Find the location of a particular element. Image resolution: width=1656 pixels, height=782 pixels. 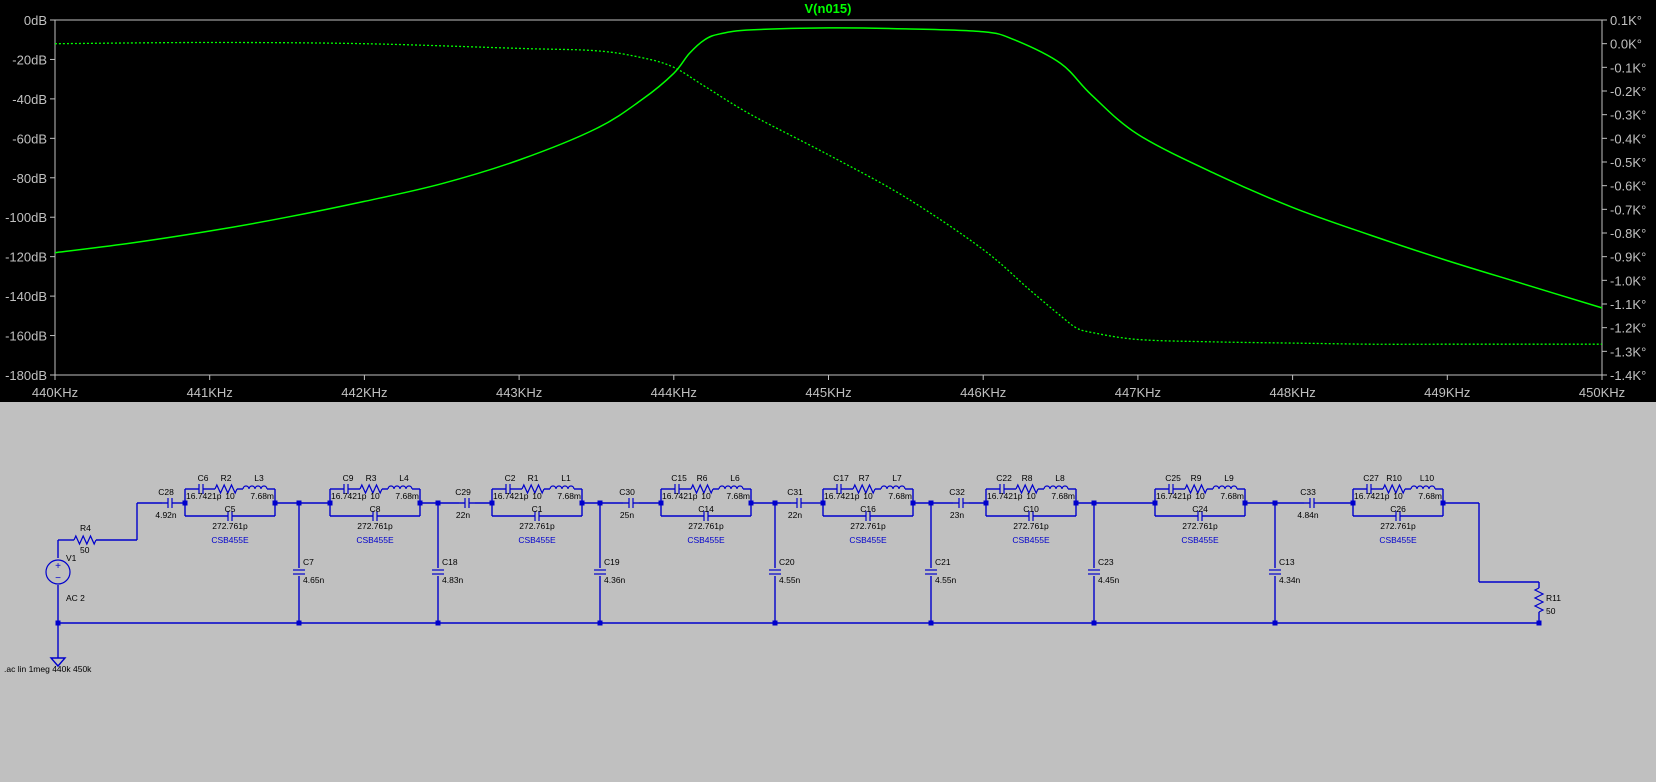

label-C33: C33 is located at coordinates (1308, 492).